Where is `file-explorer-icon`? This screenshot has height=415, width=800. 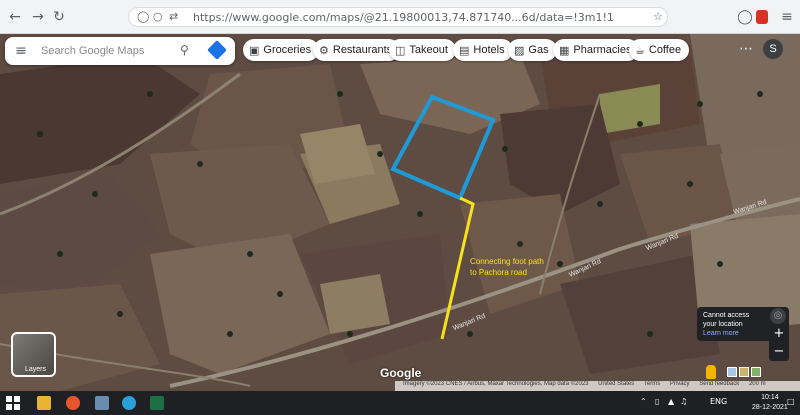
file-explorer-icon is located at coordinates (44, 403).